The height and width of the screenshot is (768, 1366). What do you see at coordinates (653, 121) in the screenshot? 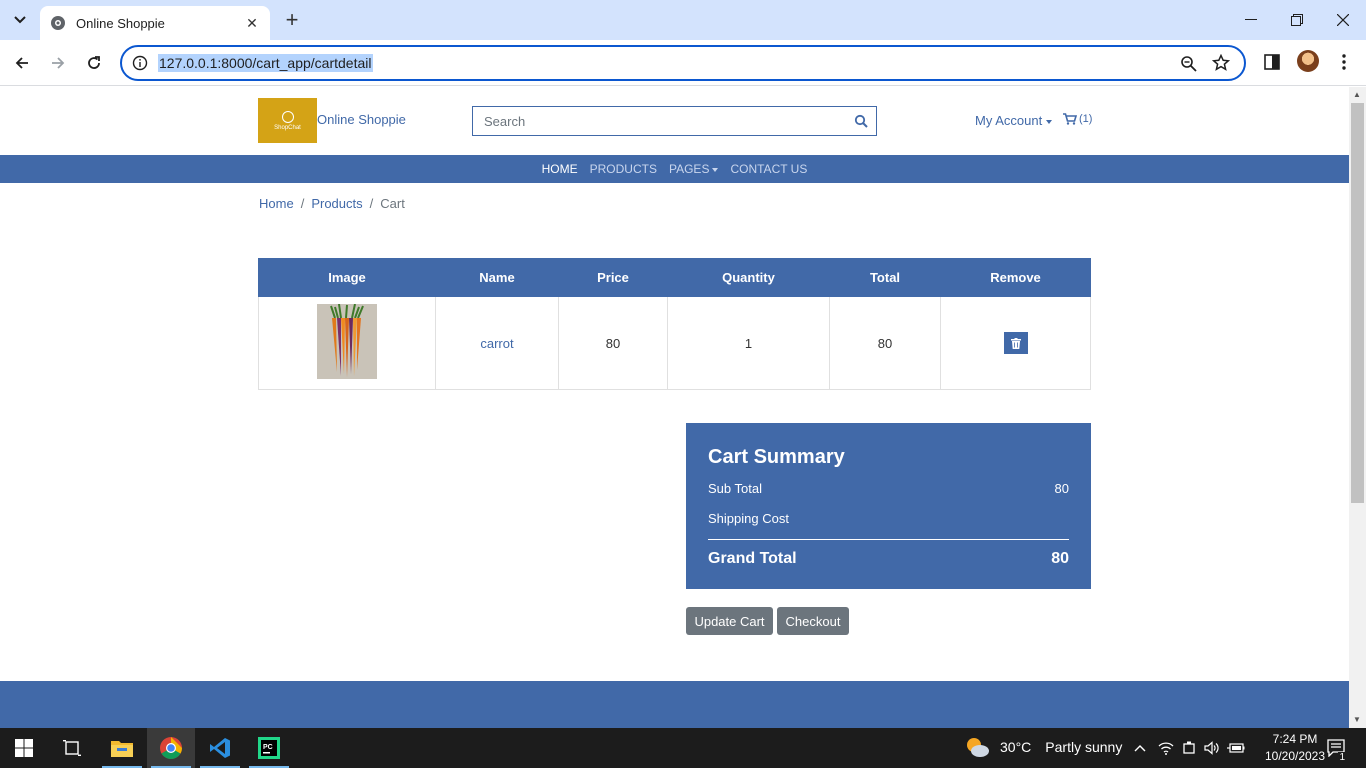
I see `search-input` at bounding box center [653, 121].